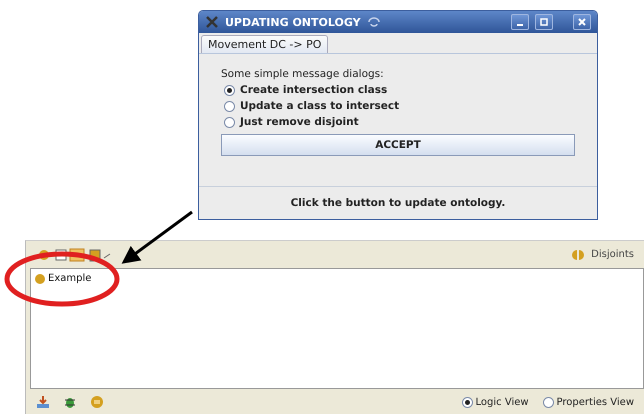 The image size is (644, 414). Describe the element at coordinates (43, 402) in the screenshot. I see `download-icon` at that location.